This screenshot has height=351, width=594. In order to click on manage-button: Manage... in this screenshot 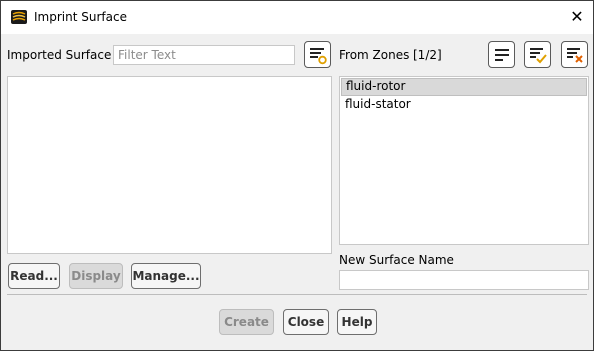, I will do `click(166, 276)`.